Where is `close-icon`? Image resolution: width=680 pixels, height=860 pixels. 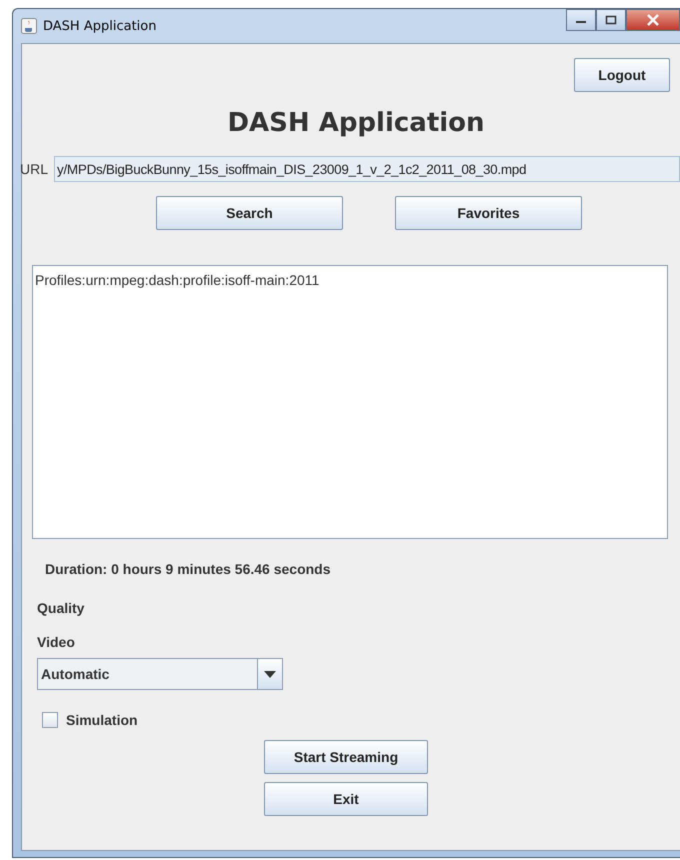
close-icon is located at coordinates (653, 20).